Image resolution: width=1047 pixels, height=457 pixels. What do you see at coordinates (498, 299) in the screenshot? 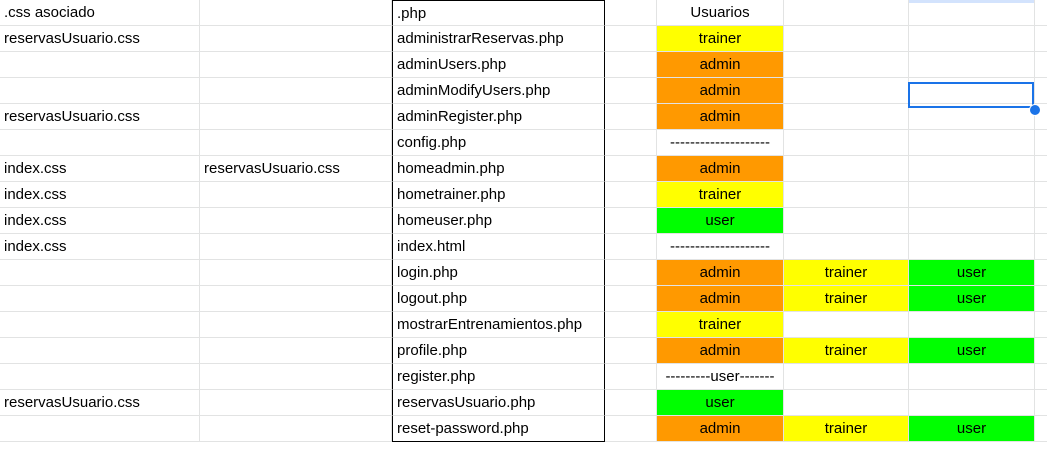
I see `php-file-cell: logout.php` at bounding box center [498, 299].